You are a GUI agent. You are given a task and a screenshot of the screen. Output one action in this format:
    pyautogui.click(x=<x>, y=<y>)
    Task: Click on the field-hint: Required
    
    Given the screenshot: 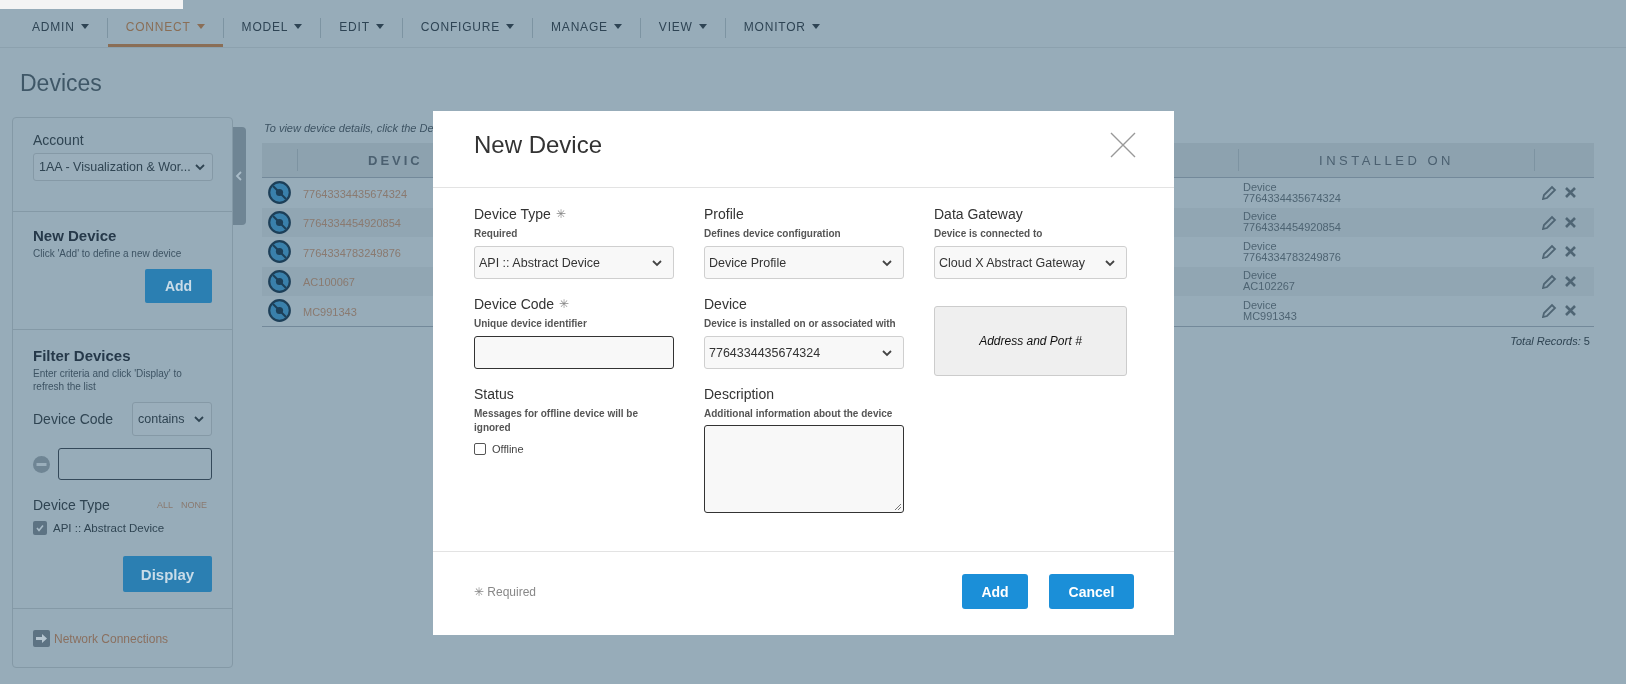 What is the action you would take?
    pyautogui.click(x=496, y=234)
    